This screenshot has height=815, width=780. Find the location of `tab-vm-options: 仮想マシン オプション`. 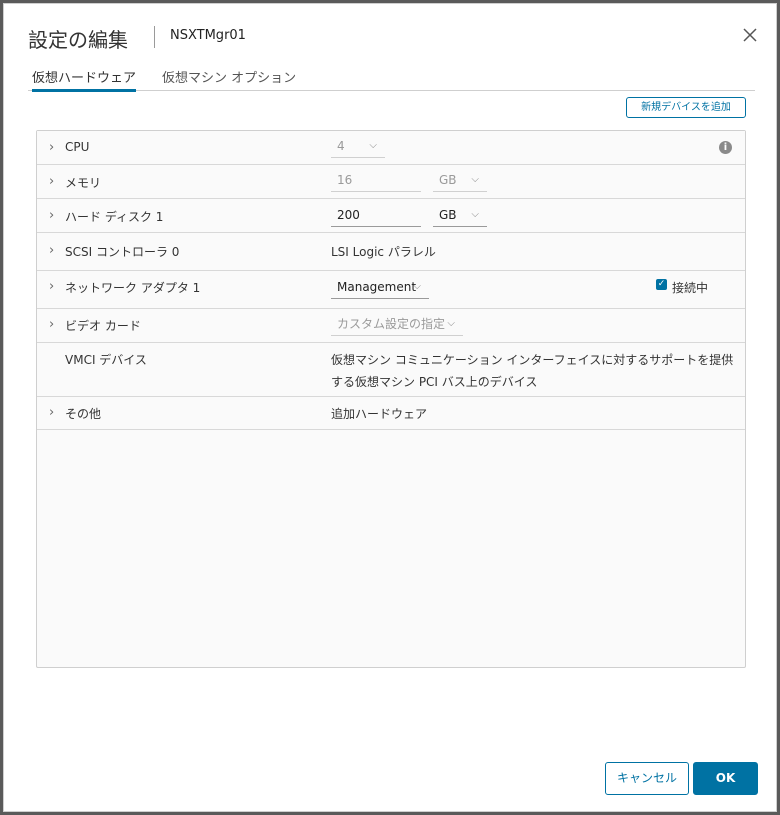

tab-vm-options: 仮想マシン オプション is located at coordinates (229, 78).